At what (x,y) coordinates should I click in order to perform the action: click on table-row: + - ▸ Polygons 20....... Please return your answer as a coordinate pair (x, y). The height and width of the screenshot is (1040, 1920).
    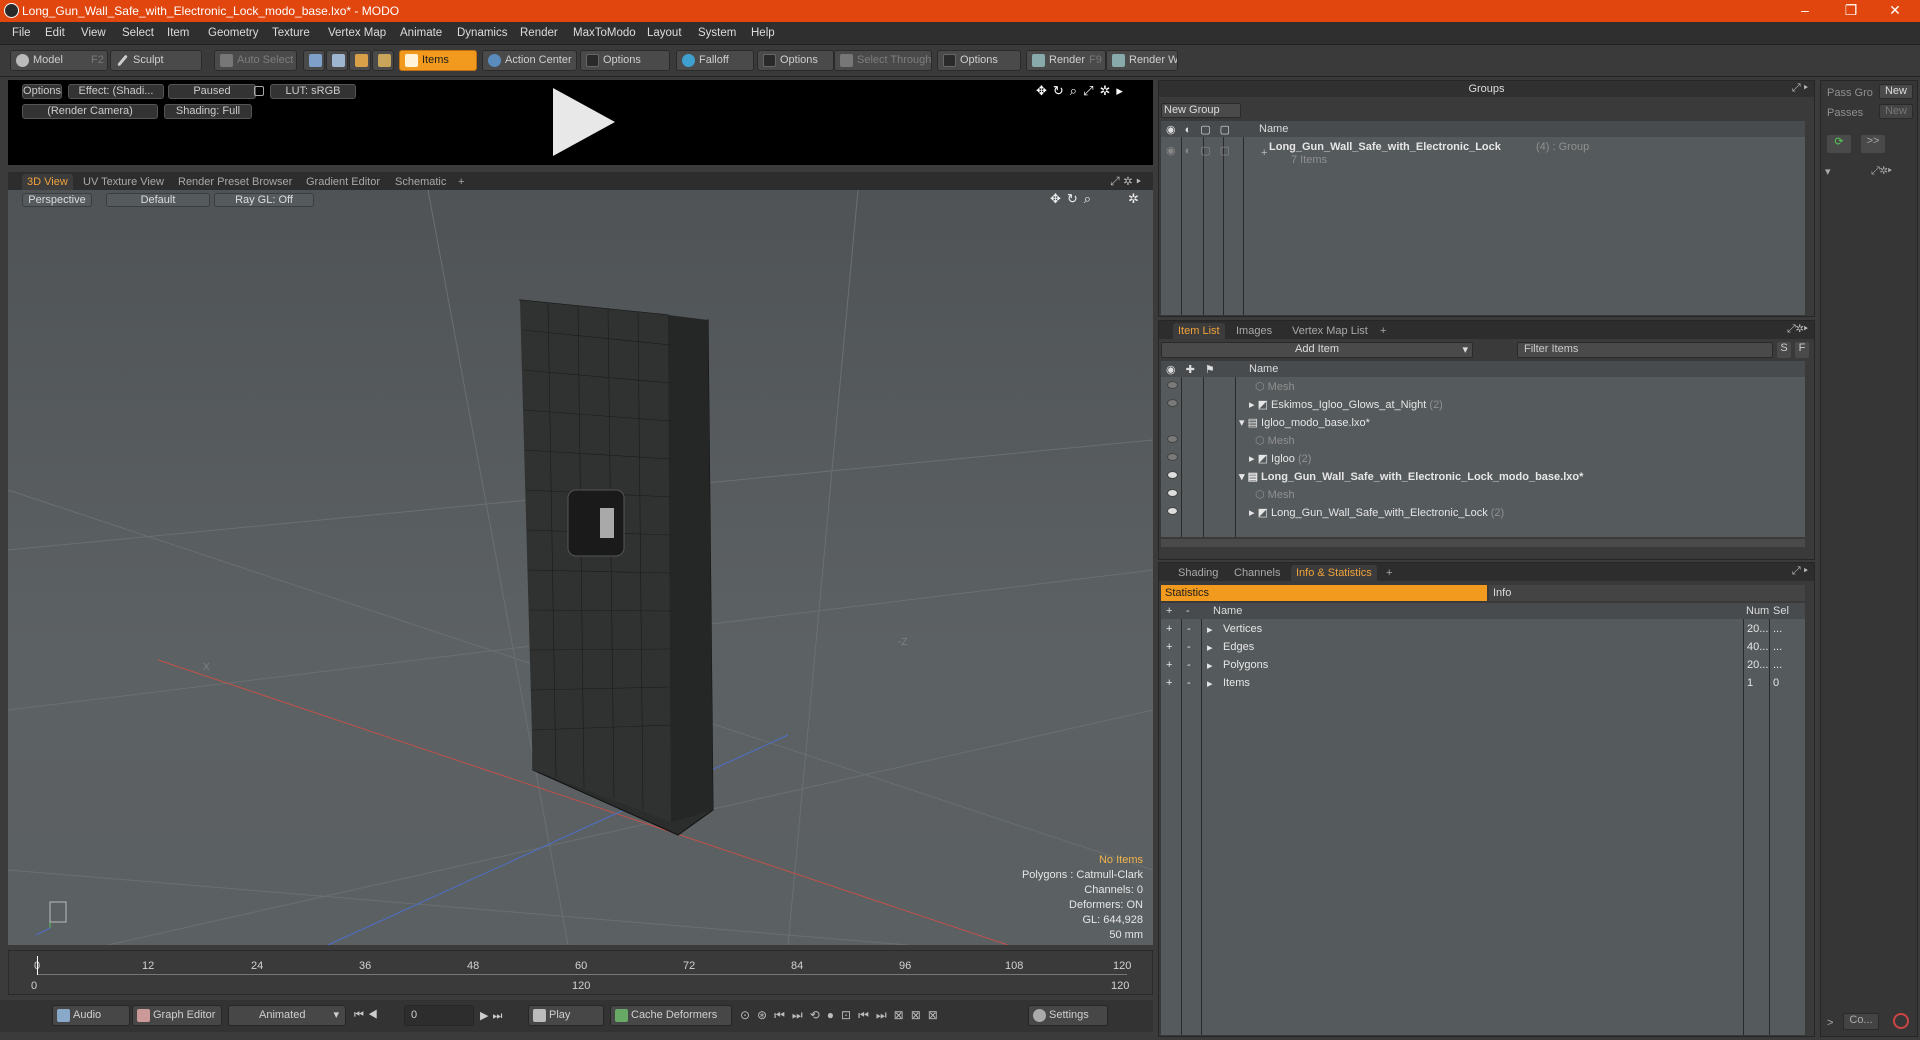
    Looking at the image, I should click on (1483, 665).